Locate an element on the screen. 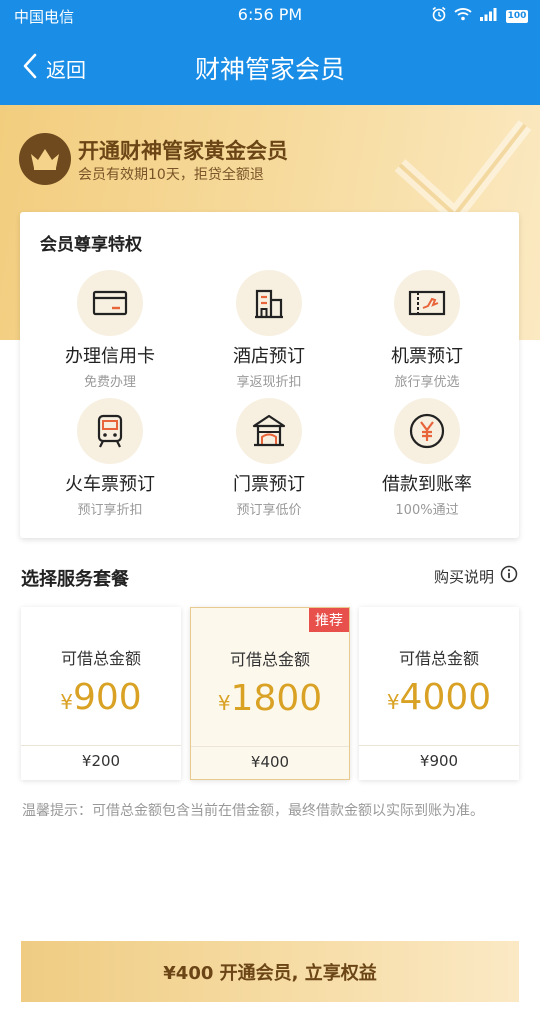 This screenshot has height=1030, width=540. battery-icon: 100 is located at coordinates (517, 16).